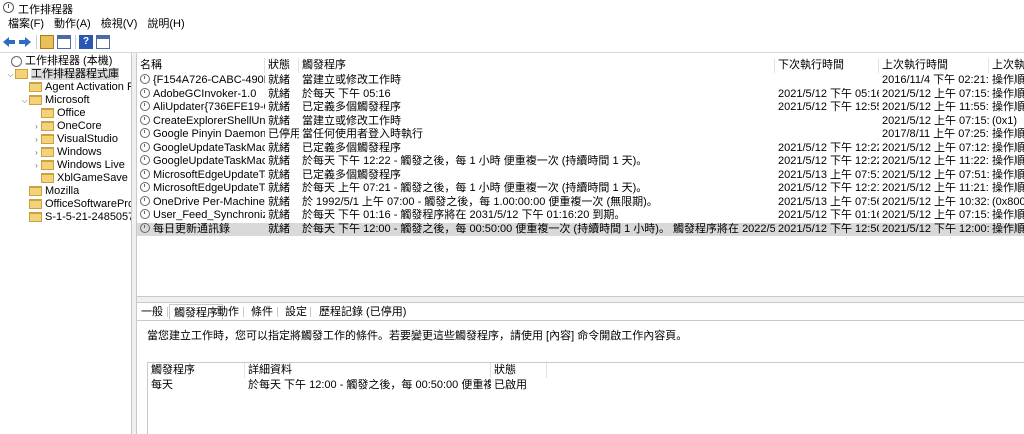  What do you see at coordinates (196, 385) in the screenshot?
I see `trigger-cell-type: 每天` at bounding box center [196, 385].